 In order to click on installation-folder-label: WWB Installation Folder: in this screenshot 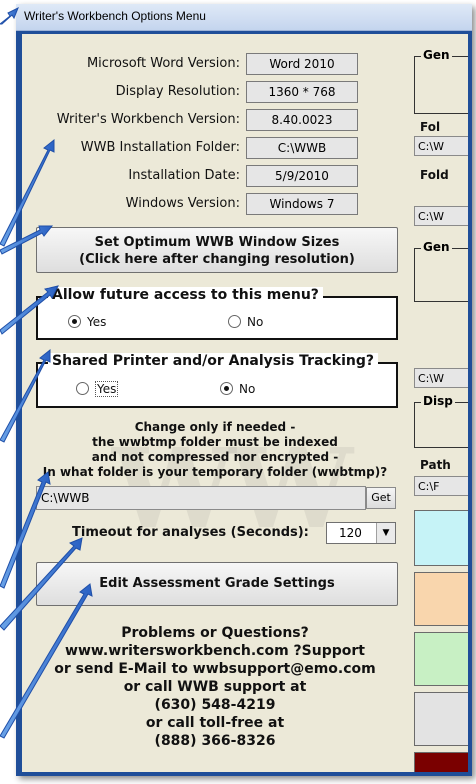, I will do `click(160, 147)`.